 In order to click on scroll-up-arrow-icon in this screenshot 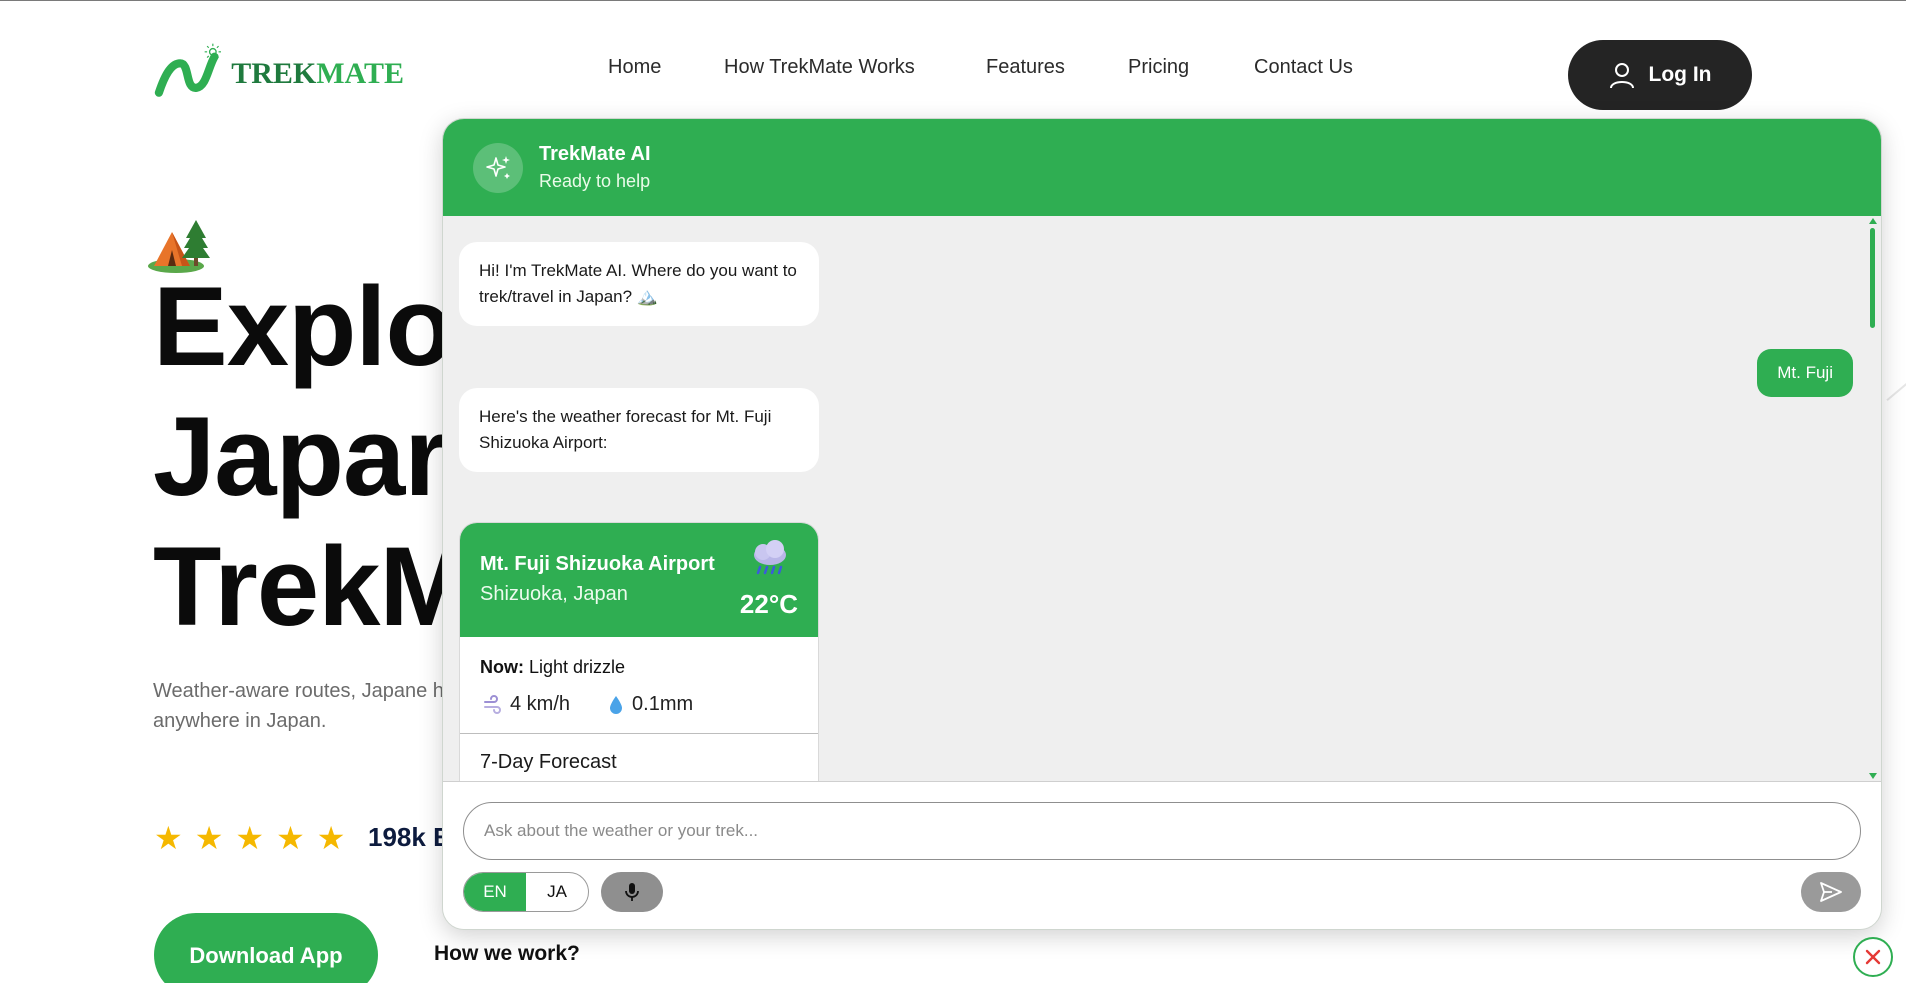, I will do `click(1873, 221)`.